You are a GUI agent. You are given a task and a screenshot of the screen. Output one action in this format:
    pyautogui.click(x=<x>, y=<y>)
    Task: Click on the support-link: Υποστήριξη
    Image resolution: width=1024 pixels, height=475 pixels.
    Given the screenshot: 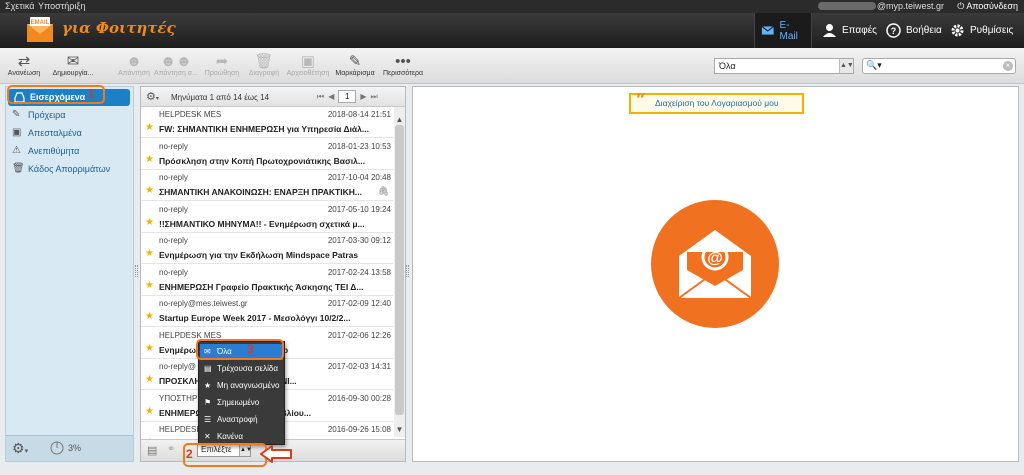 What is the action you would take?
    pyautogui.click(x=61, y=6)
    